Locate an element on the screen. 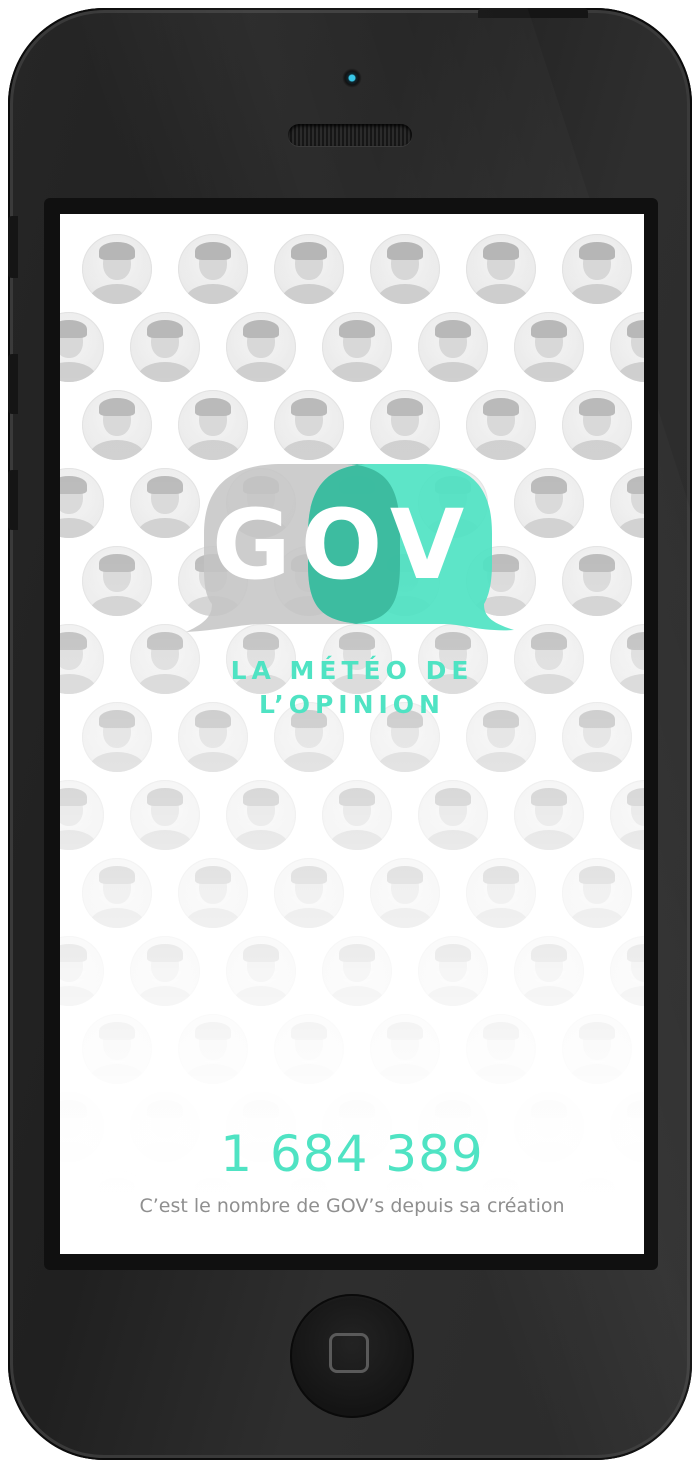 This screenshot has width=698, height=1464. power-button is located at coordinates (533, 13).